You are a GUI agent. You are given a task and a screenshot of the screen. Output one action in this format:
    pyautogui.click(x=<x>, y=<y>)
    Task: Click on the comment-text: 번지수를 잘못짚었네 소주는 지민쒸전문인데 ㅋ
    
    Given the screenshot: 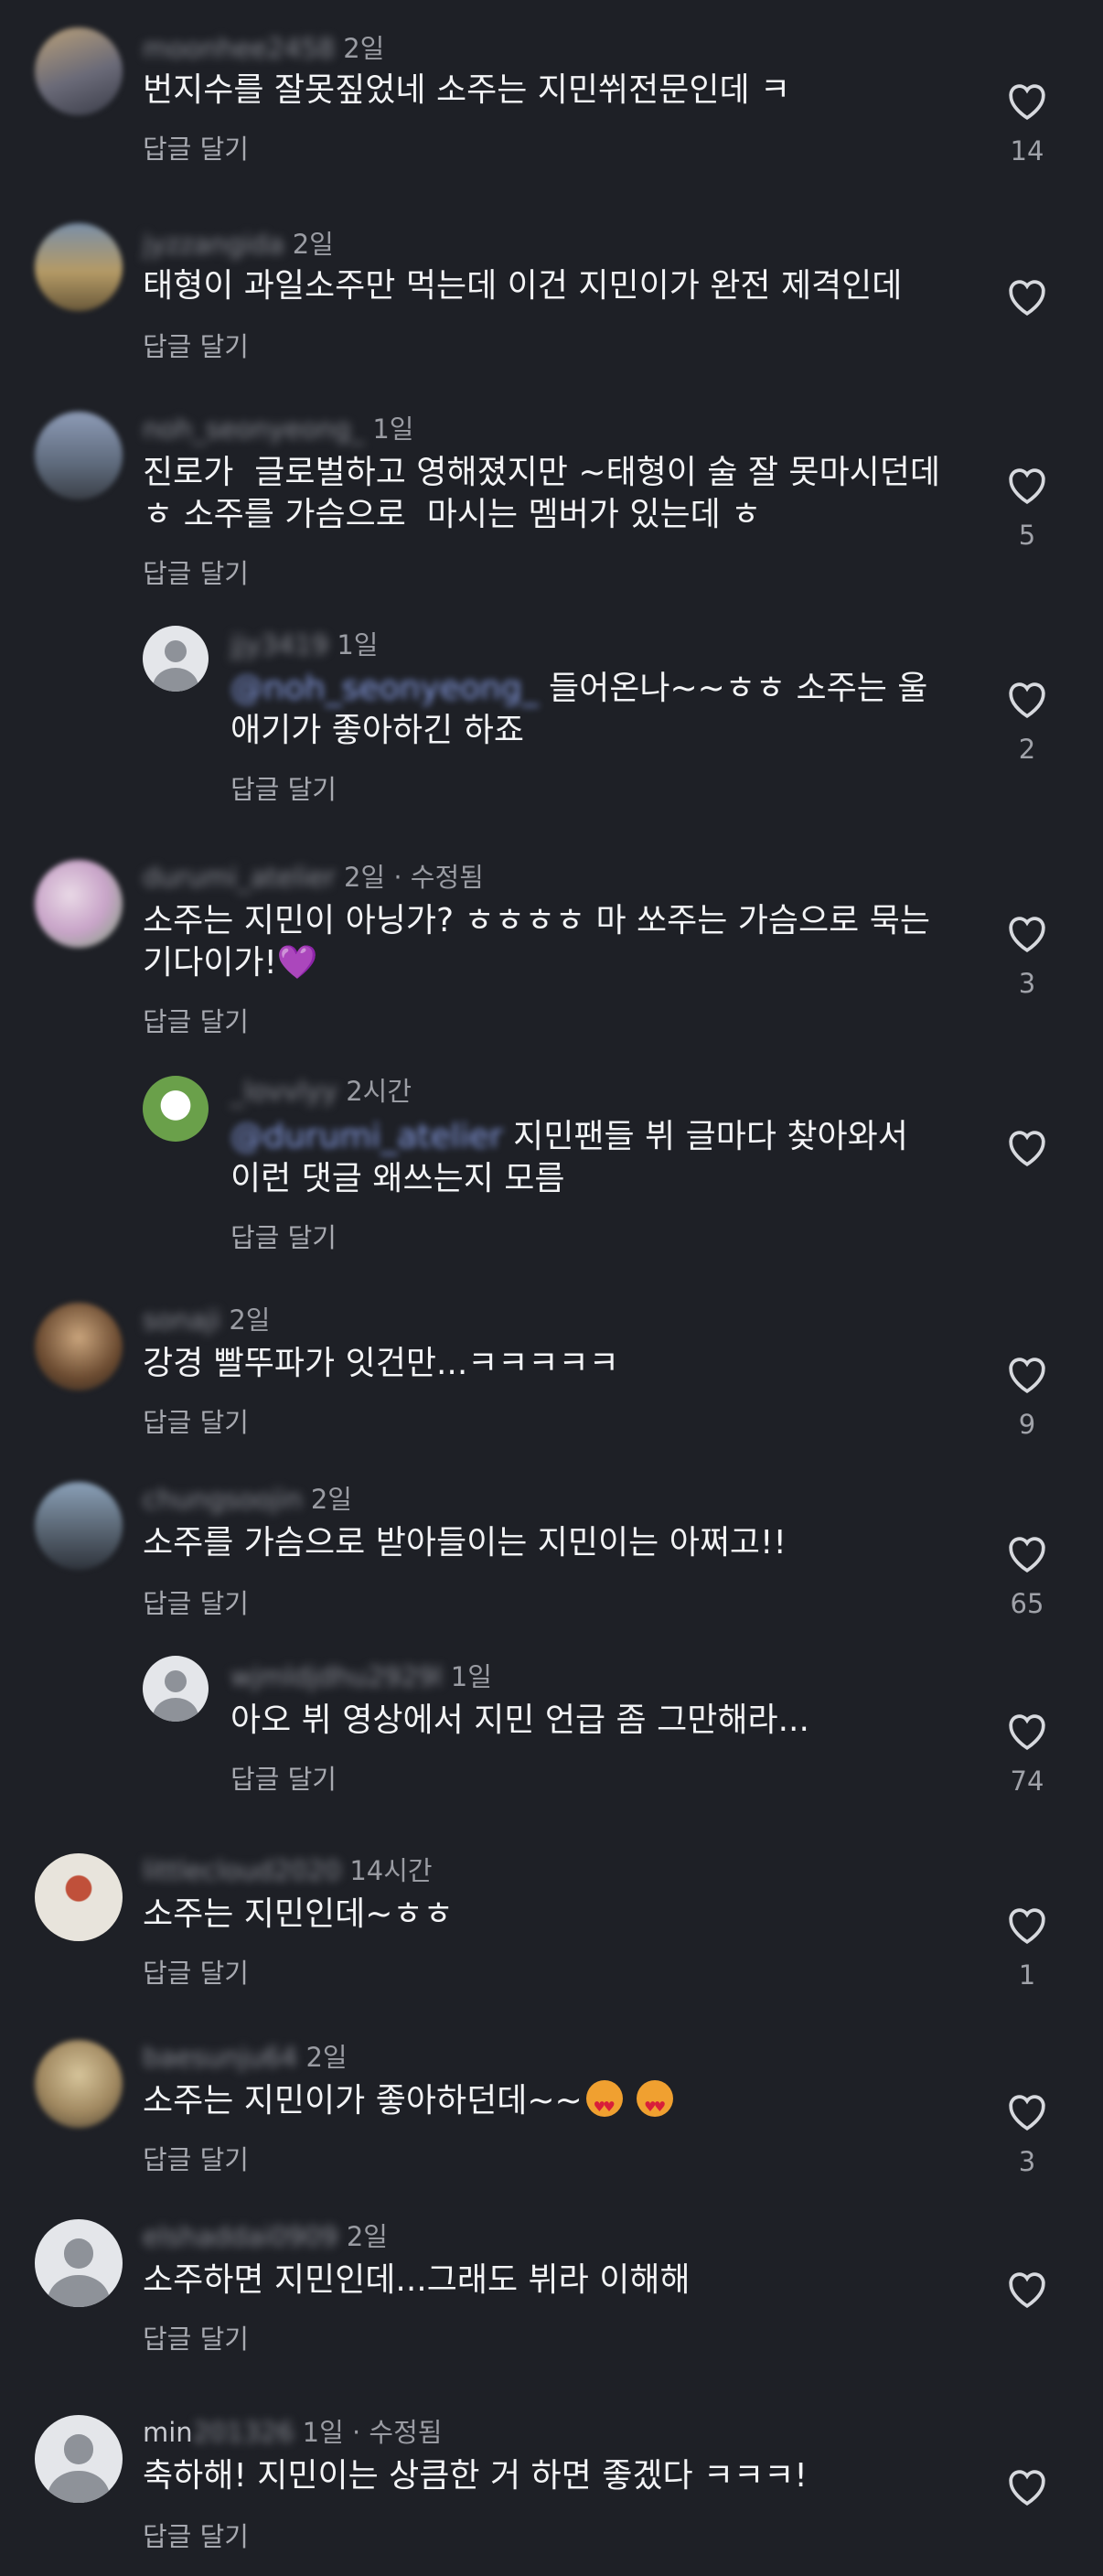 What is the action you would take?
    pyautogui.click(x=467, y=90)
    